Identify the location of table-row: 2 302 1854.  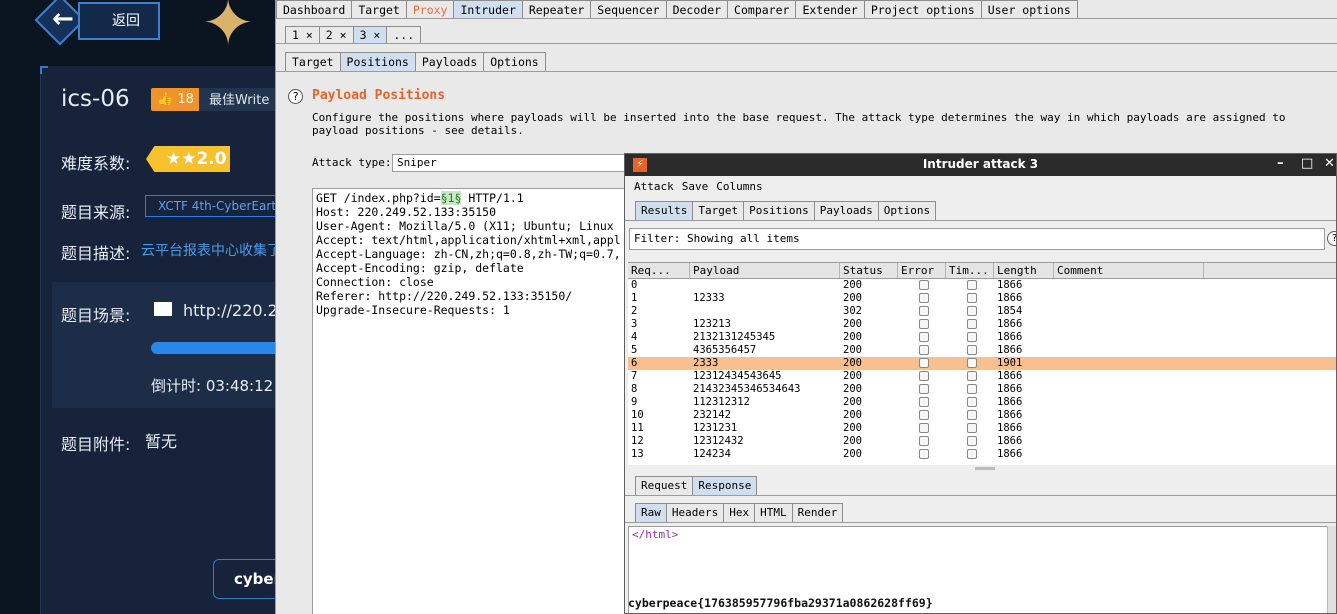
(982, 311).